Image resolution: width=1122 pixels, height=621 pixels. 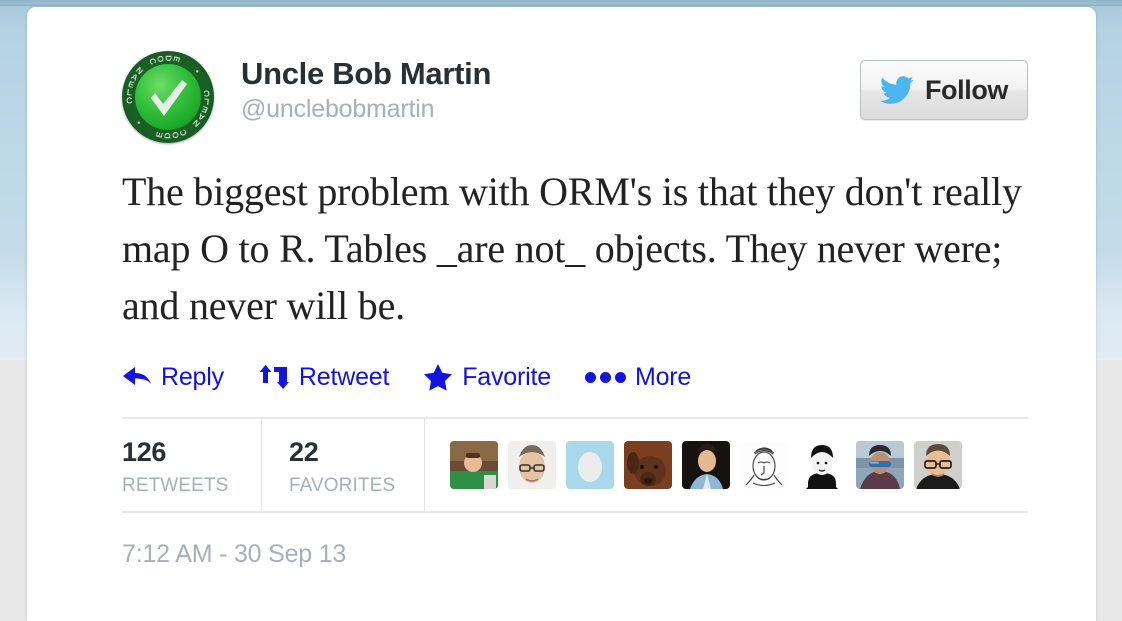 I want to click on favorites-label: FAVORITES, so click(x=342, y=486).